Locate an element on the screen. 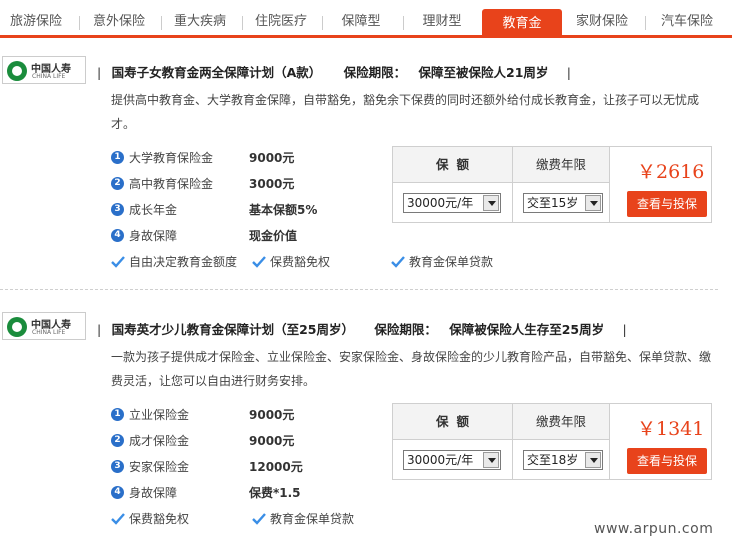 This screenshot has height=543, width=732. perk-label: 自由决定教育金额度 is located at coordinates (183, 262).